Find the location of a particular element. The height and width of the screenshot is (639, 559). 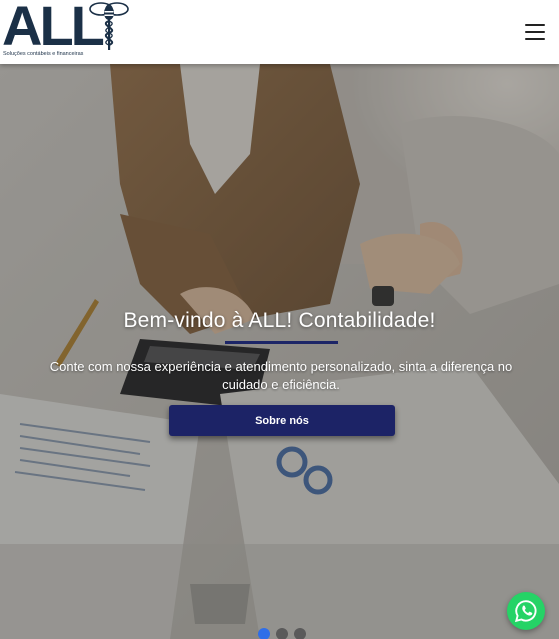

logo: ALL Soluções contábeis e financeiras is located at coordinates (67, 31).